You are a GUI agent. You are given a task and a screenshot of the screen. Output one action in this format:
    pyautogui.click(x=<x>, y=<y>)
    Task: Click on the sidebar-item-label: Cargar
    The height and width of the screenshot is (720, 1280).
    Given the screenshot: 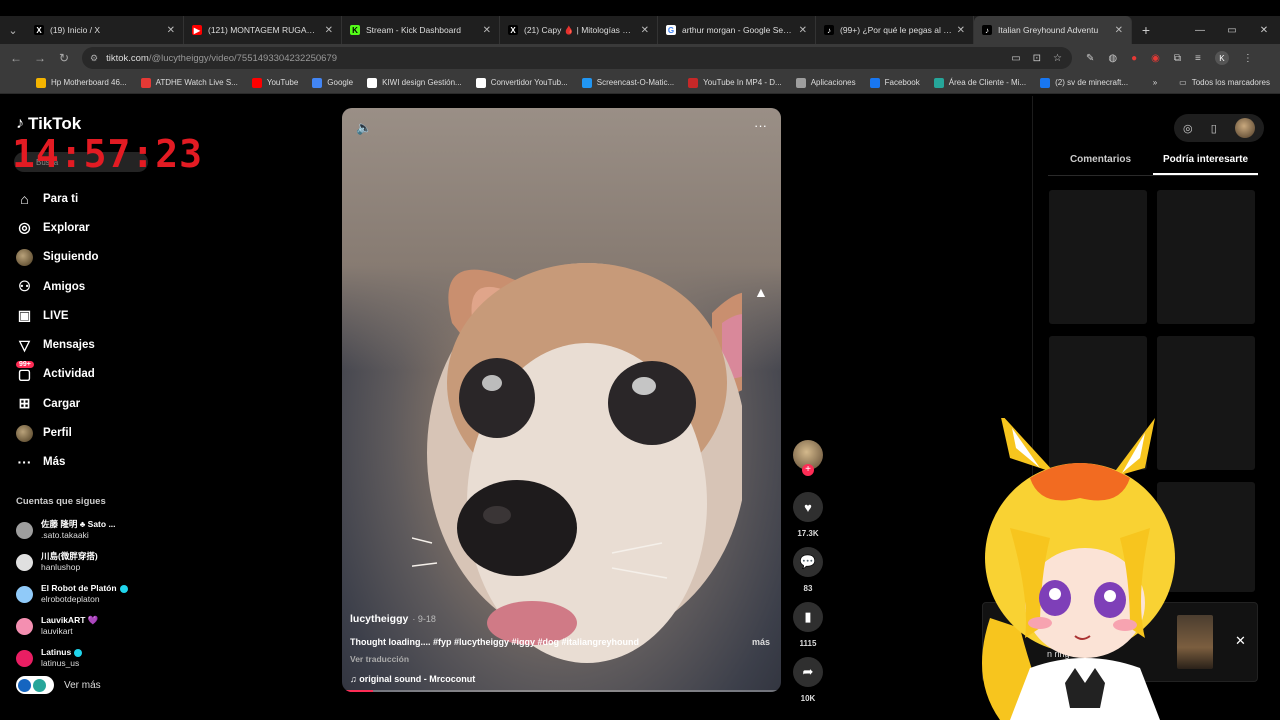 What is the action you would take?
    pyautogui.click(x=62, y=403)
    